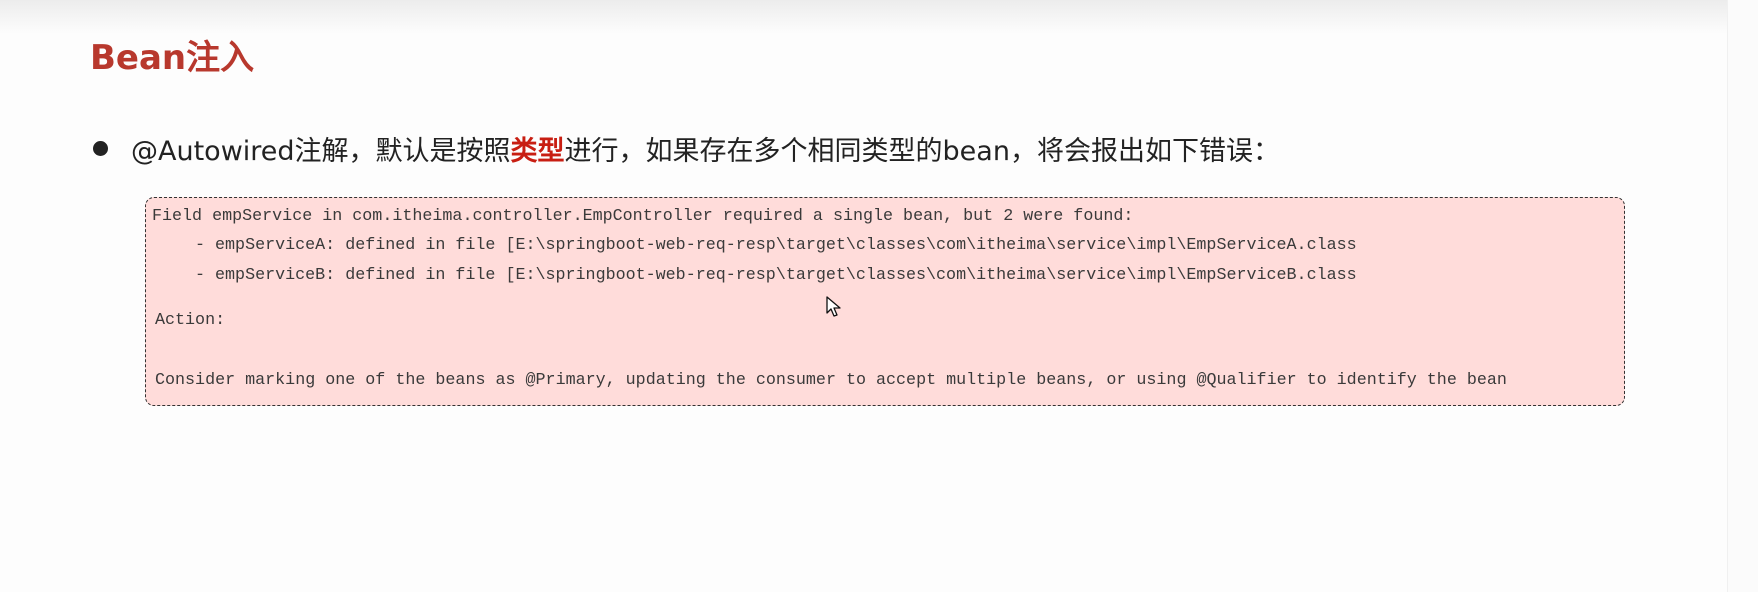  What do you see at coordinates (321, 151) in the screenshot?
I see `bullet-text-prefix: @Autowired注解，默认是按照` at bounding box center [321, 151].